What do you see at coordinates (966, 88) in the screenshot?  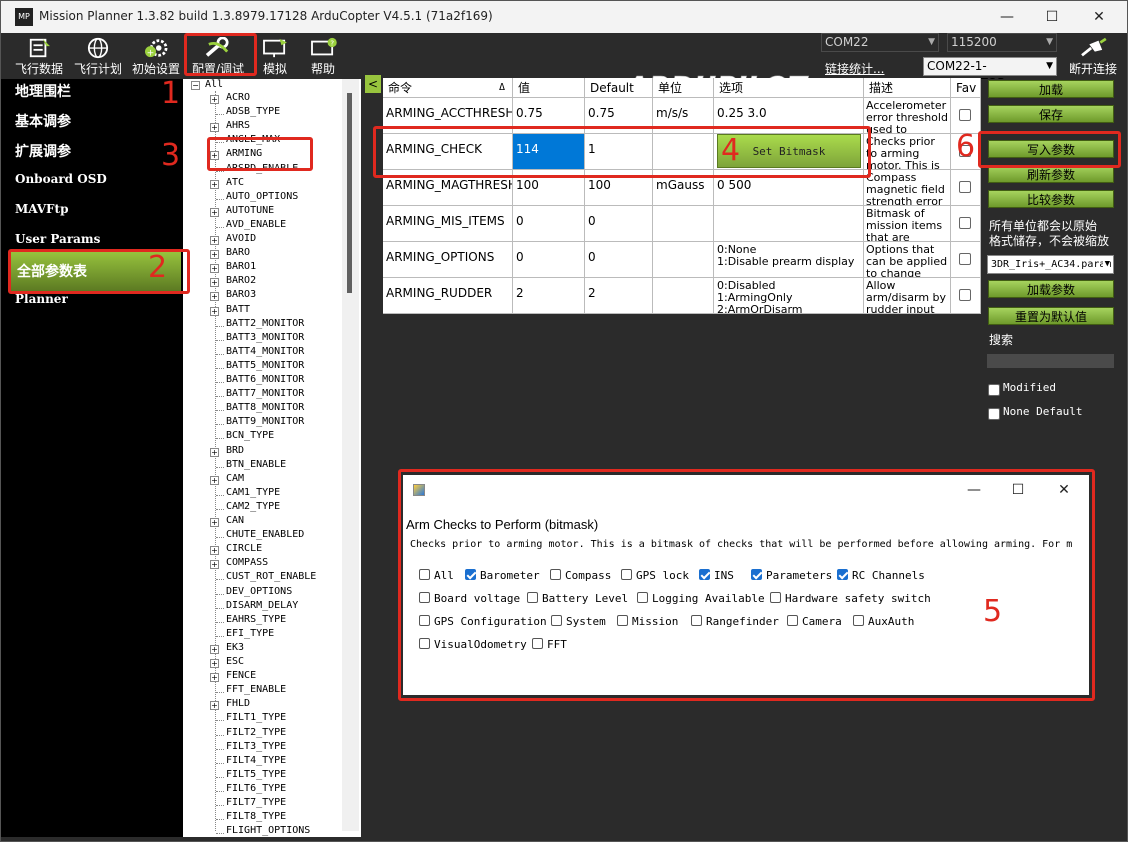 I see `column-header: Fav` at bounding box center [966, 88].